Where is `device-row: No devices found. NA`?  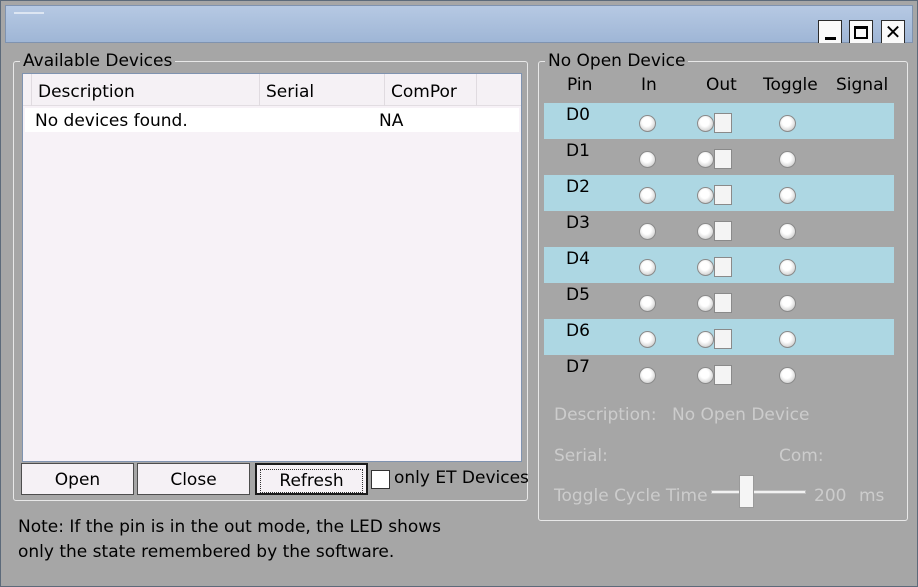
device-row: No devices found. NA is located at coordinates (272, 120).